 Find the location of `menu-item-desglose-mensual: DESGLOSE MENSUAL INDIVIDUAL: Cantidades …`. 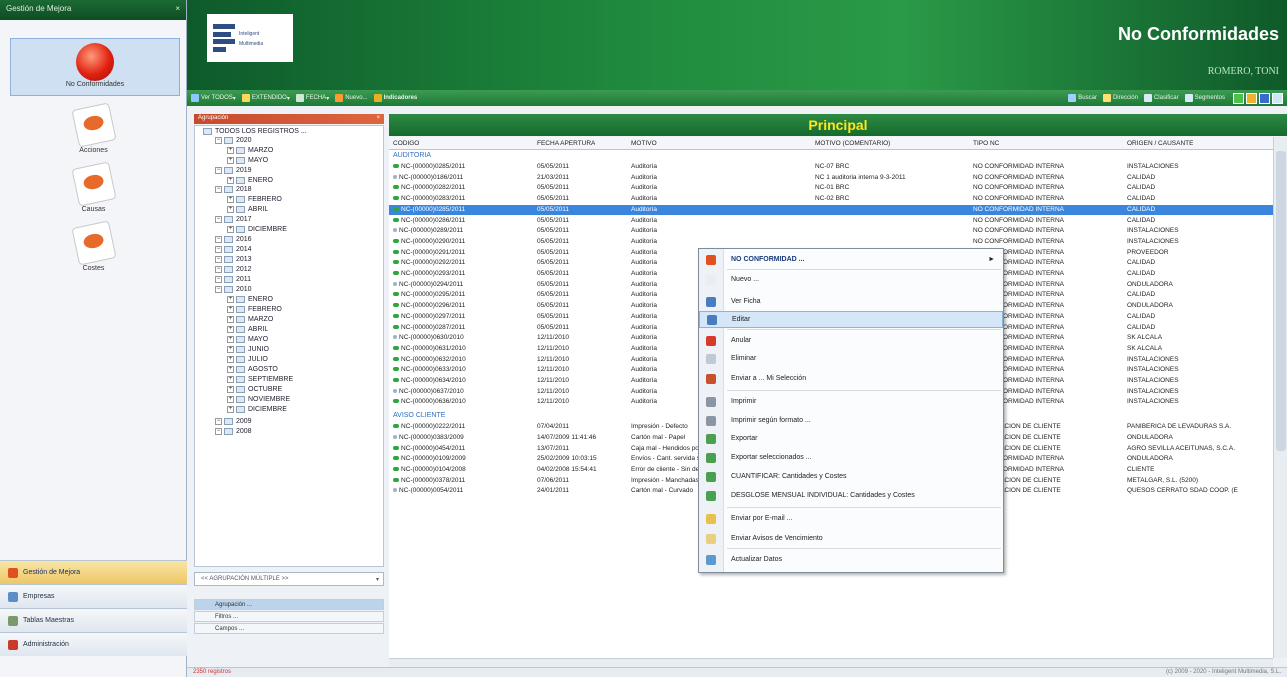

menu-item-desglose-mensual: DESGLOSE MENSUAL INDIVIDUAL: Cantidades … is located at coordinates (851, 495).